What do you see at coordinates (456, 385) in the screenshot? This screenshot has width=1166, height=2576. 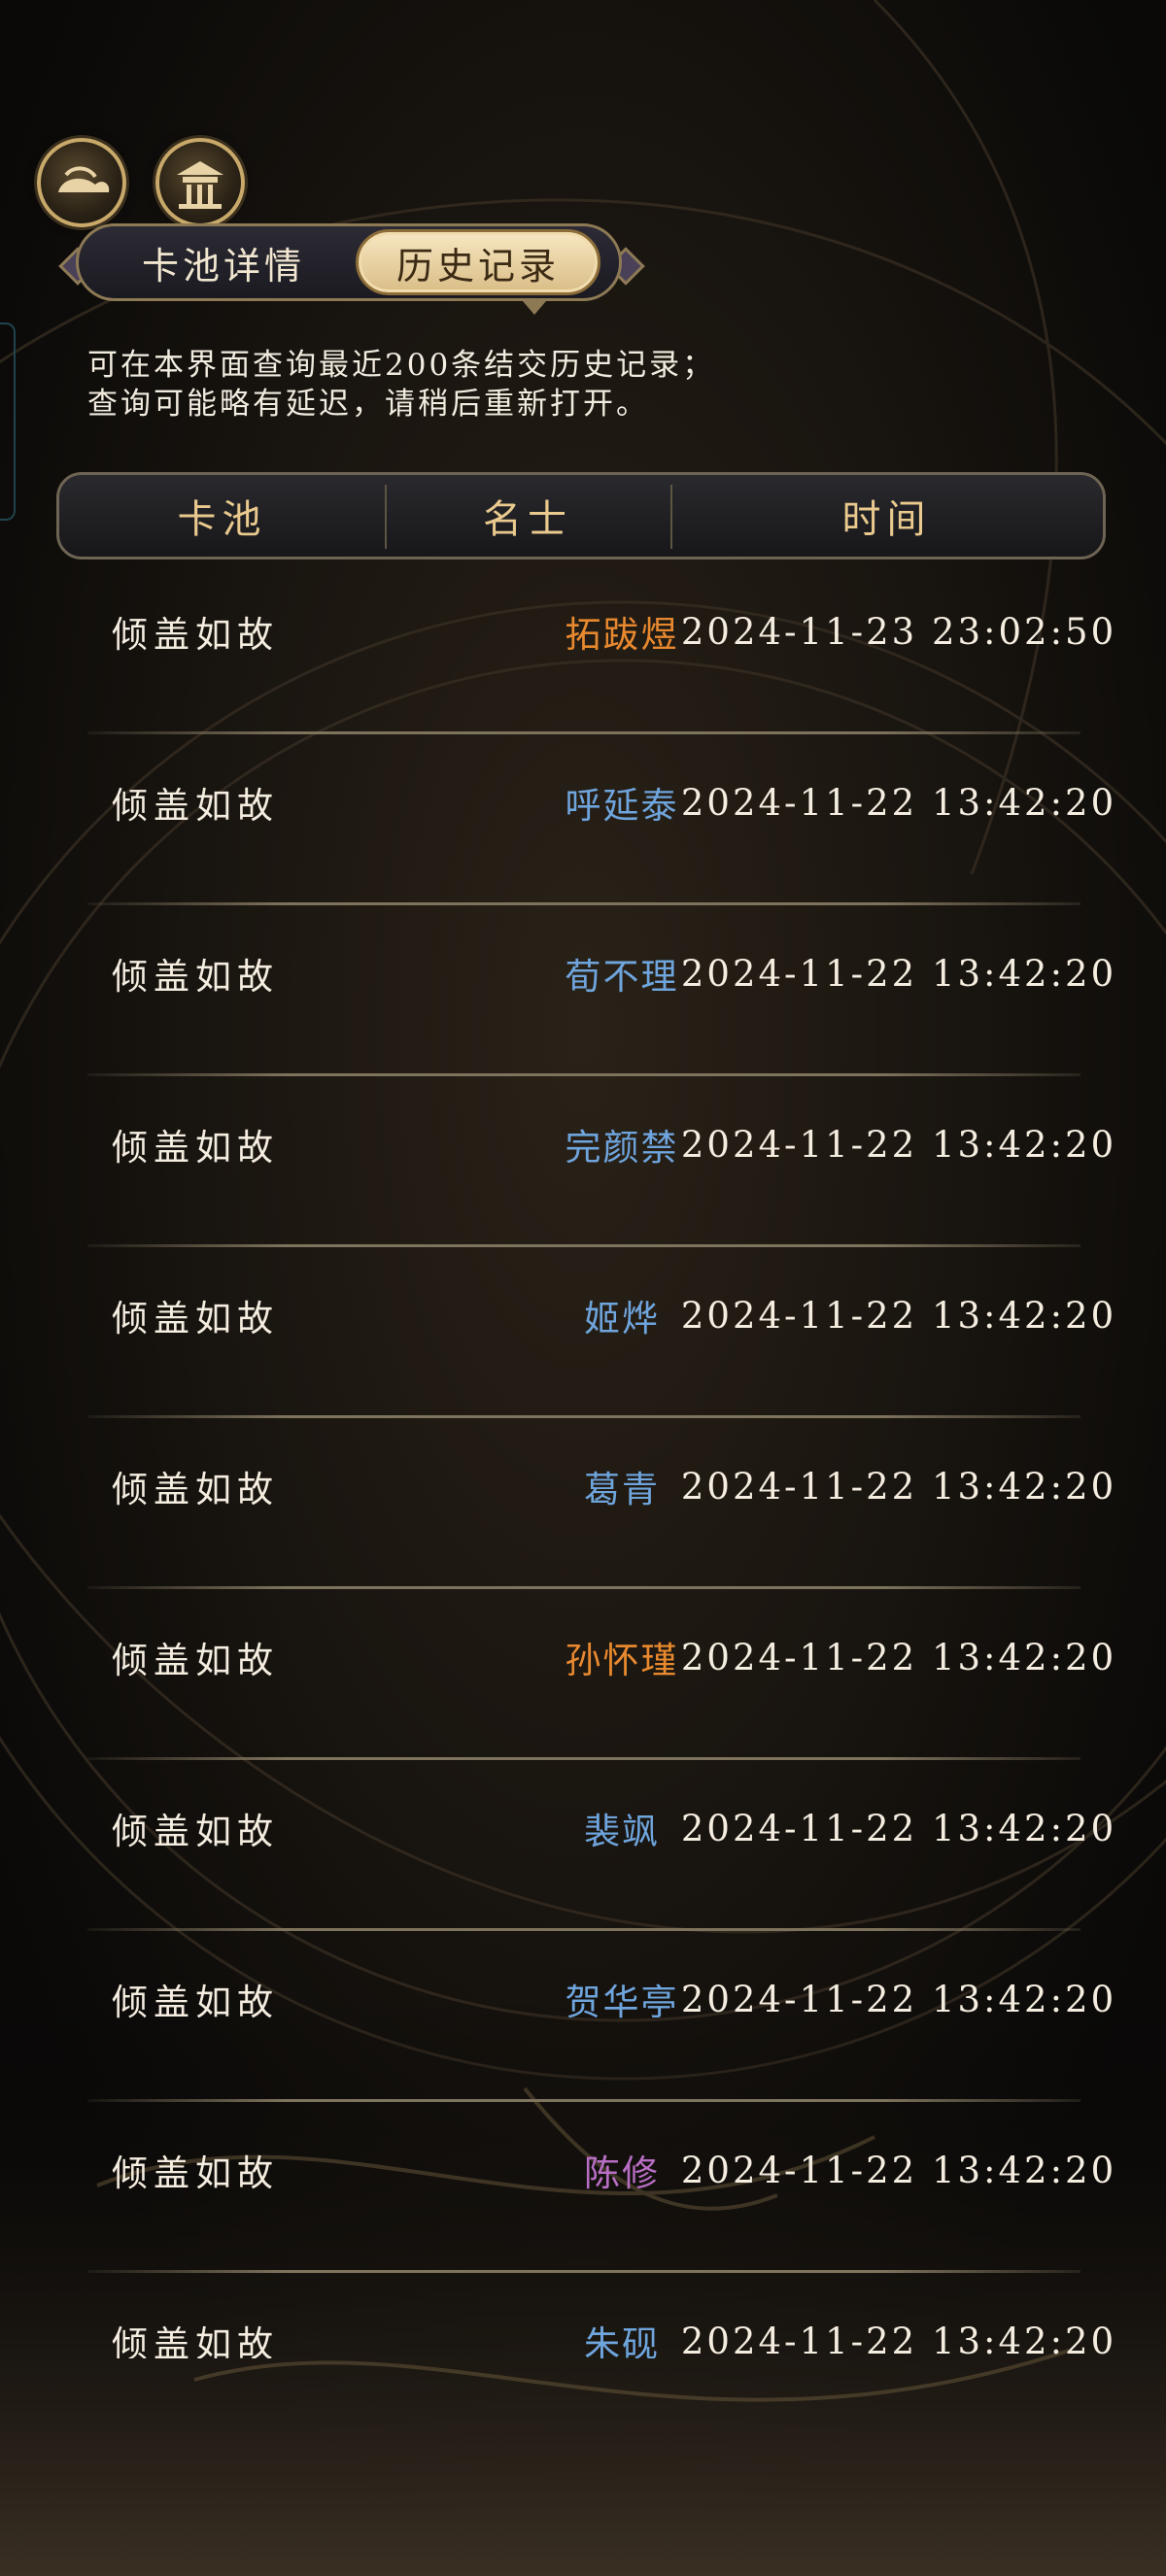 I see `history-notice: 可在本界面查询最近200条结交历史记录； 查询可能略有延迟，请稍后重新打开。` at bounding box center [456, 385].